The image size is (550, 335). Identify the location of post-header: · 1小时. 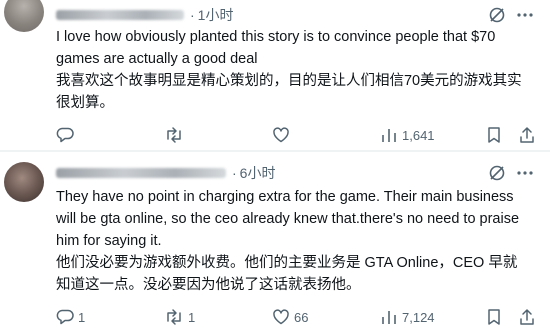
(144, 15).